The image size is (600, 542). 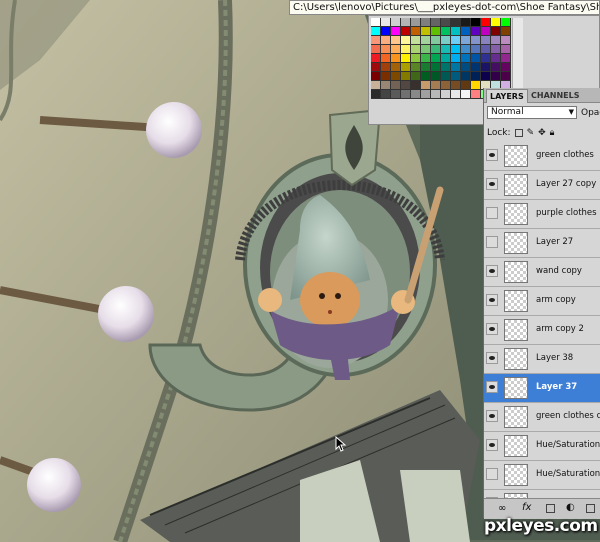 I want to click on blend-mode-select: Normal ▼, so click(x=532, y=112).